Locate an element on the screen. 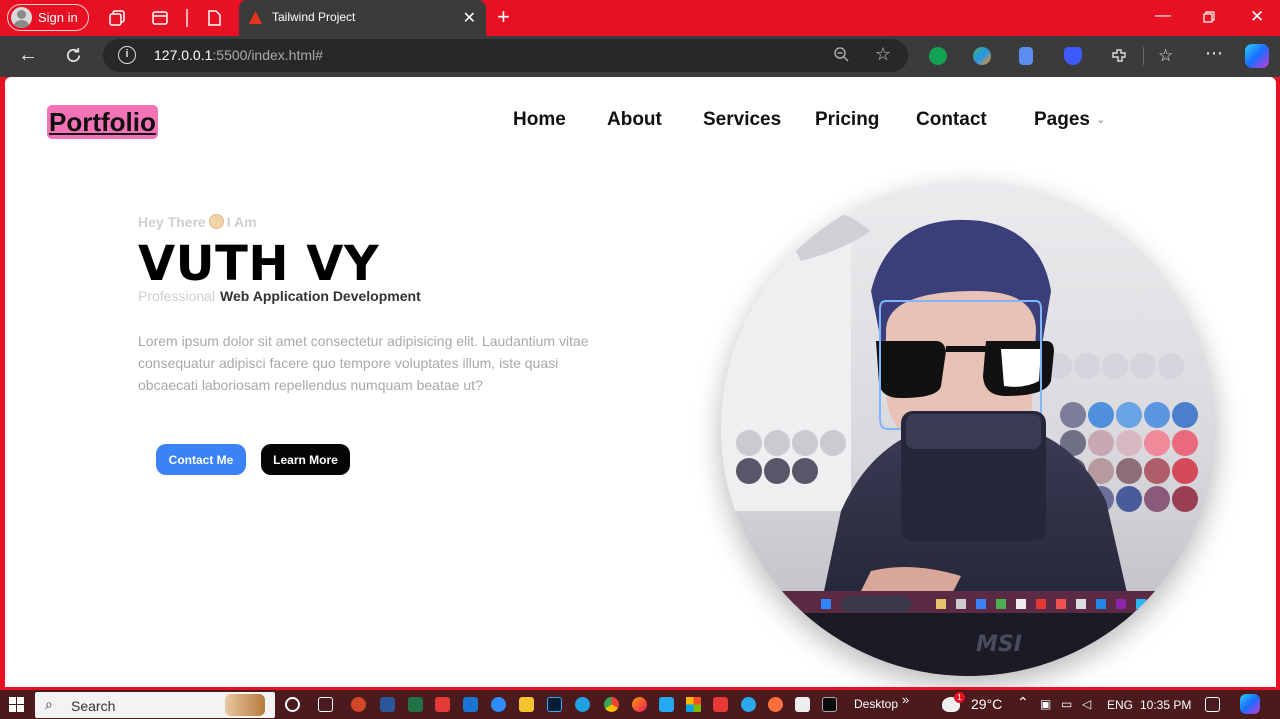 The image size is (1280, 719). weather-badge: 1 is located at coordinates (959, 697).